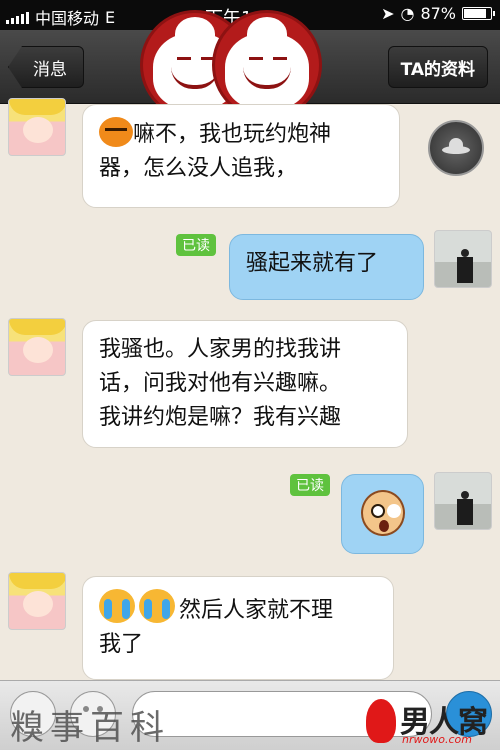 This screenshot has width=500, height=750. I want to click on message-bubble-outgoing: 骚起来就有了, so click(326, 267).